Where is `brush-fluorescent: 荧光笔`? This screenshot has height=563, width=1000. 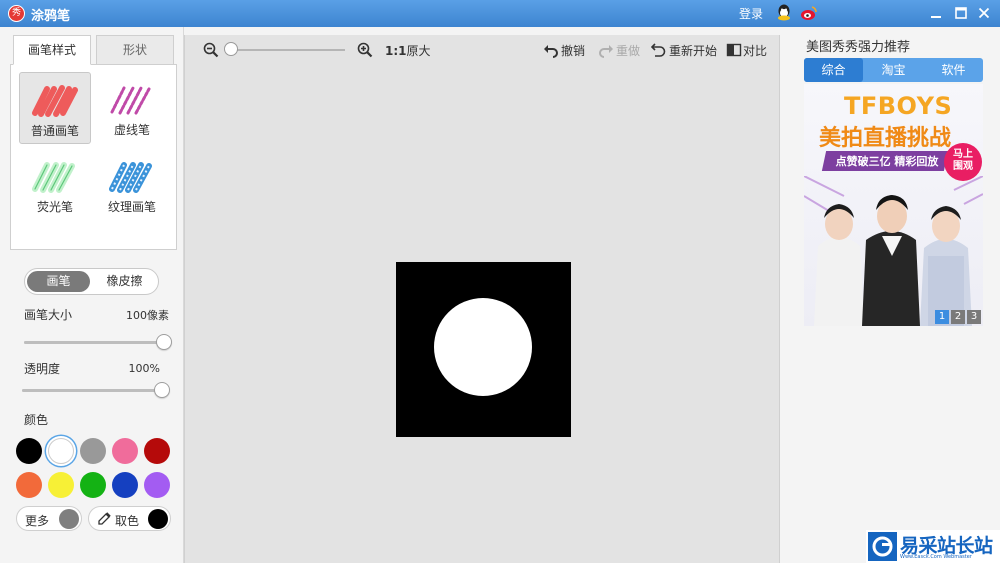 brush-fluorescent: 荧光笔 is located at coordinates (55, 185).